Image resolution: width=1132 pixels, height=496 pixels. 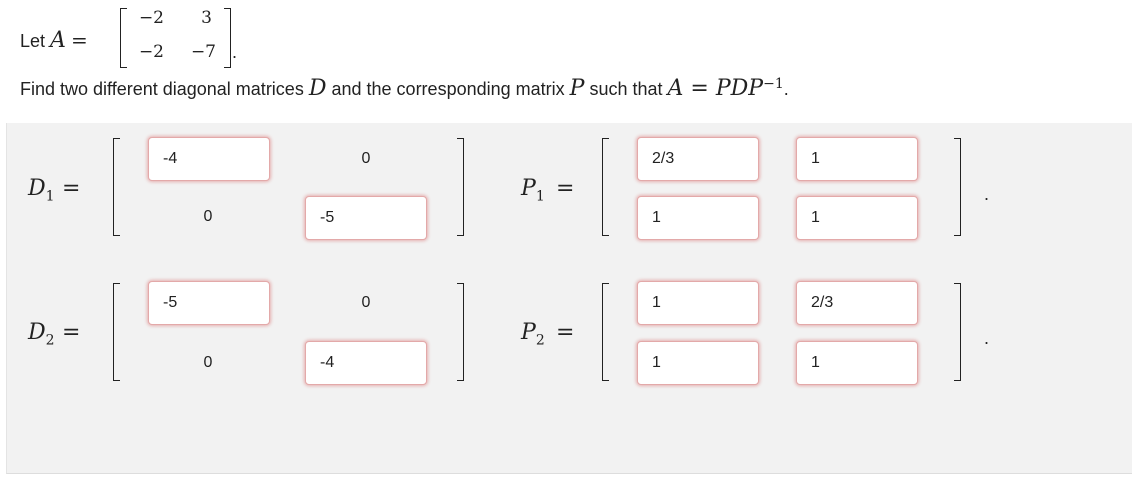 I want to click on p2-label: P2, so click(x=533, y=334).